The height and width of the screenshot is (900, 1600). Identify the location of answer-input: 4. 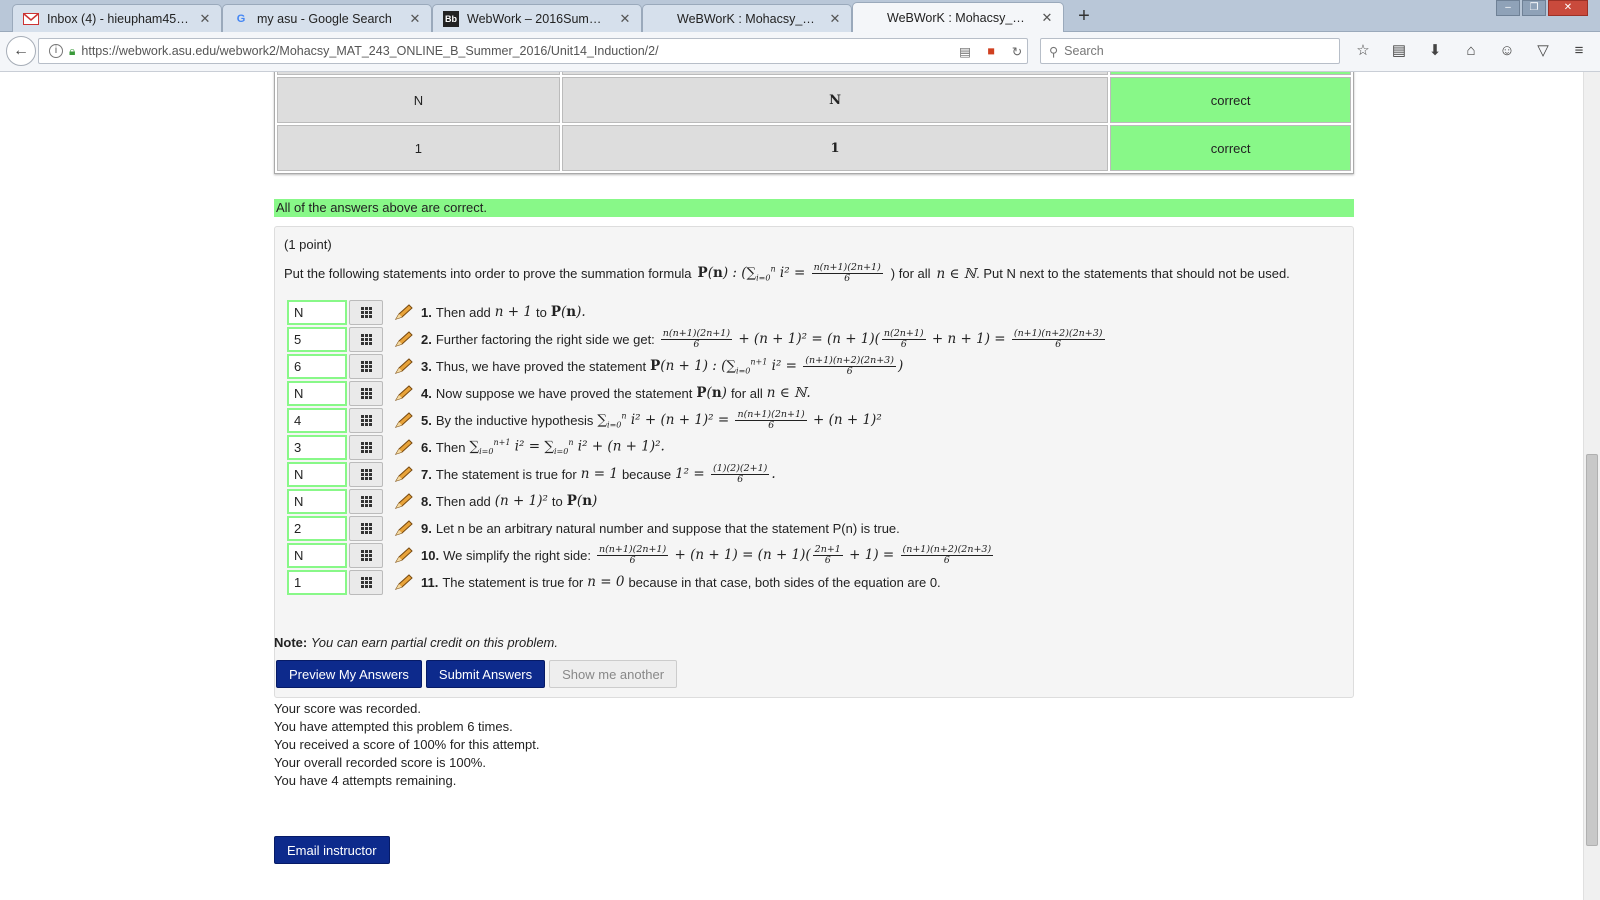
(317, 420).